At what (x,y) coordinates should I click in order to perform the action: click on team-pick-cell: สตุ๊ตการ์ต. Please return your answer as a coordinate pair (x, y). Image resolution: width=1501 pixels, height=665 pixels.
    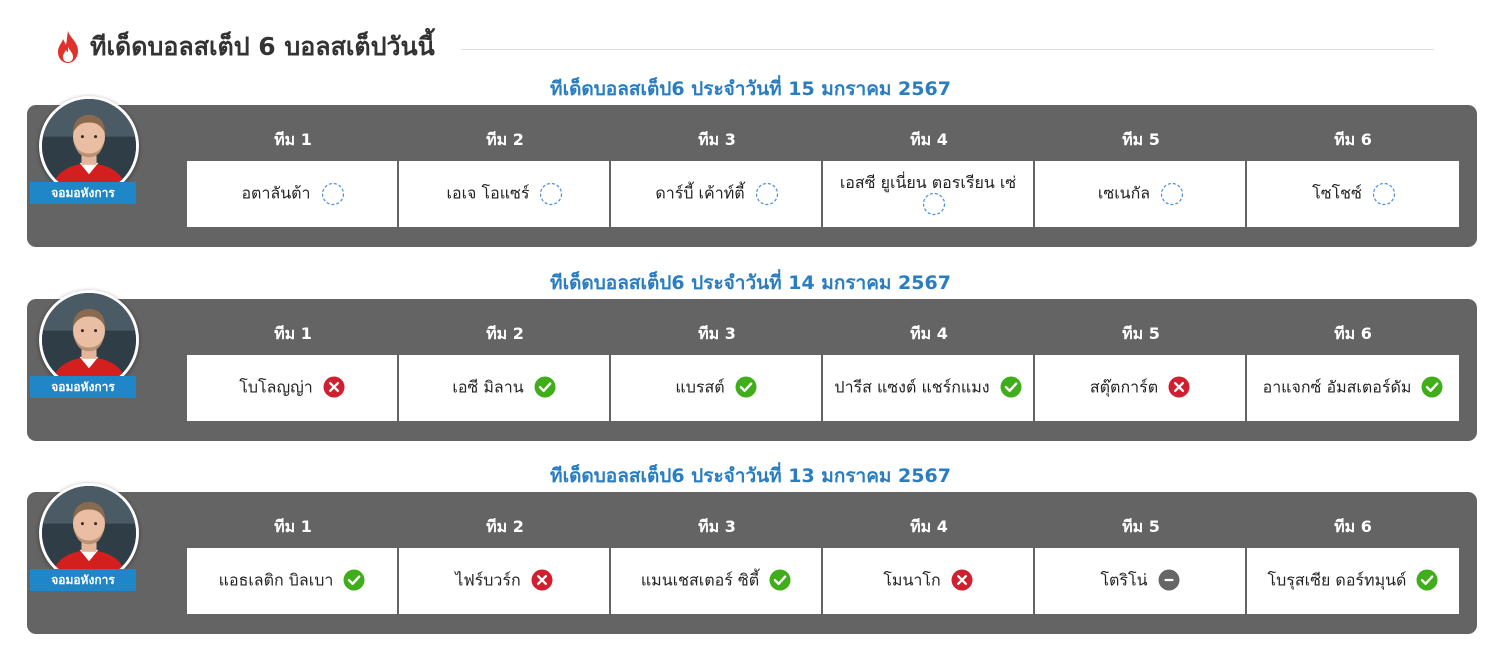
    Looking at the image, I should click on (1140, 388).